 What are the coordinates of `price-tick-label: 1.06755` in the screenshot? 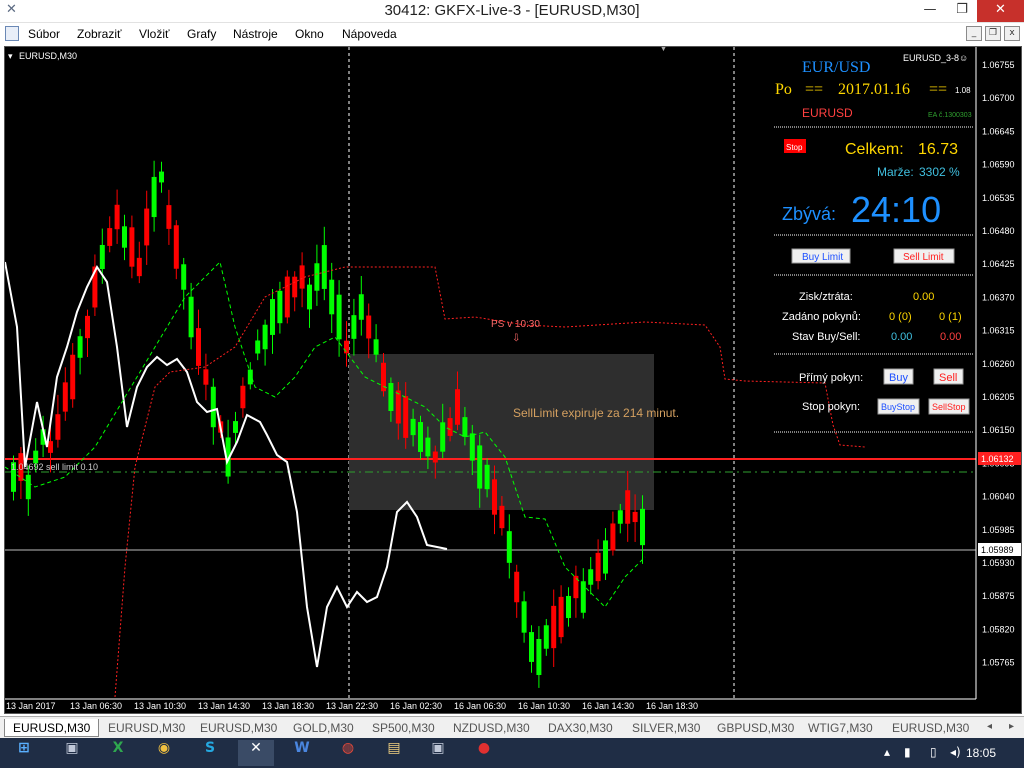 It's located at (998, 65).